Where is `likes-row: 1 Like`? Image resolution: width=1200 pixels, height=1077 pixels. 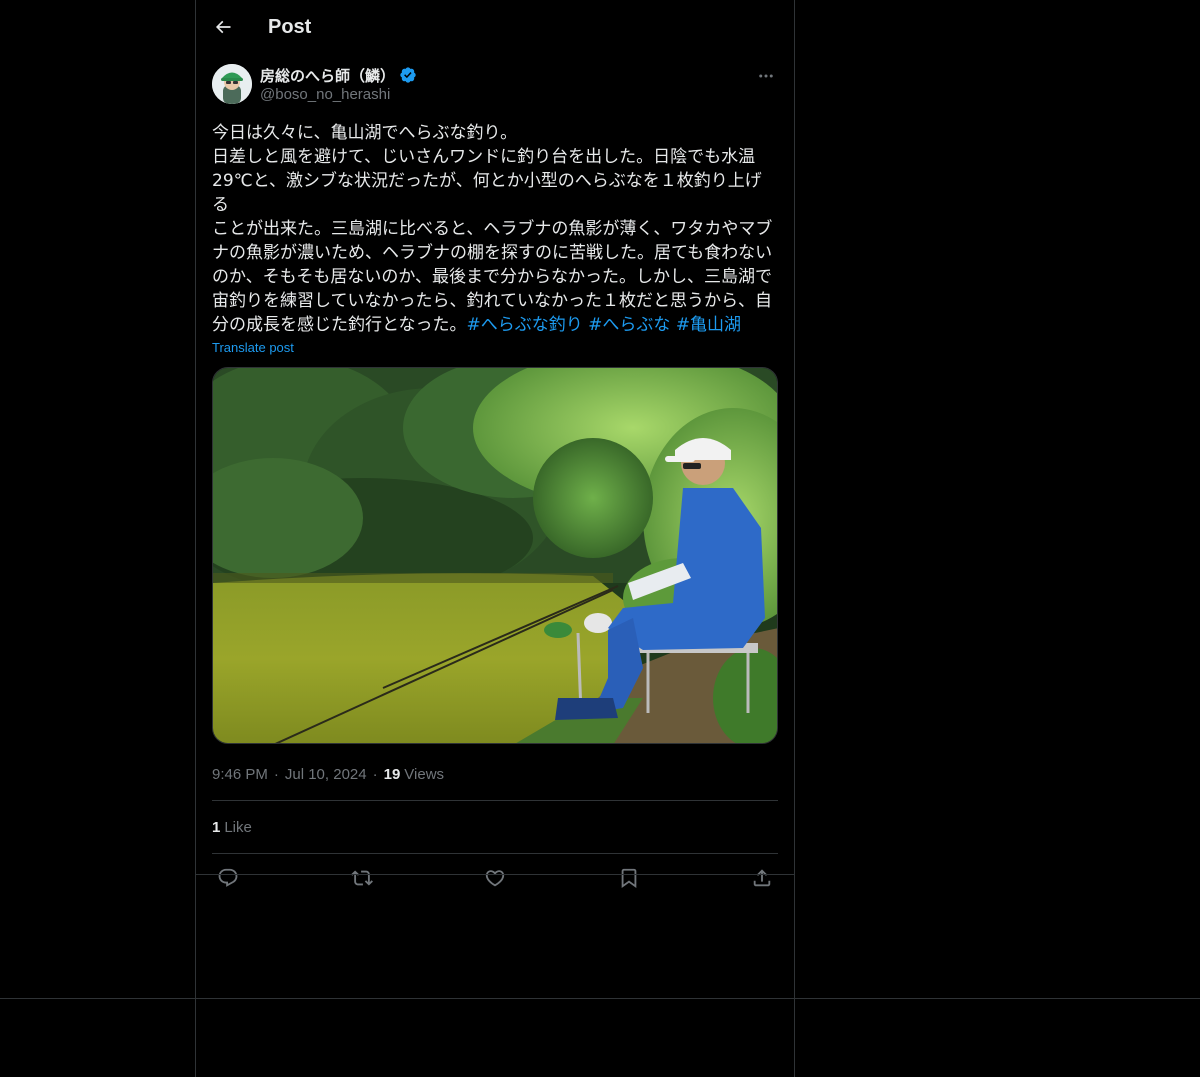
likes-row: 1 Like is located at coordinates (495, 827).